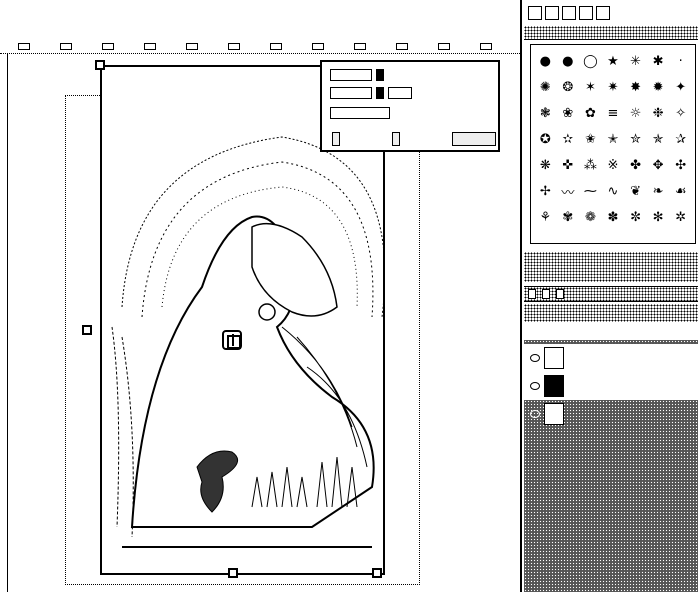 The width and height of the screenshot is (698, 592). Describe the element at coordinates (590, 87) in the screenshot. I see `brush-preset-icon: ✶` at that location.